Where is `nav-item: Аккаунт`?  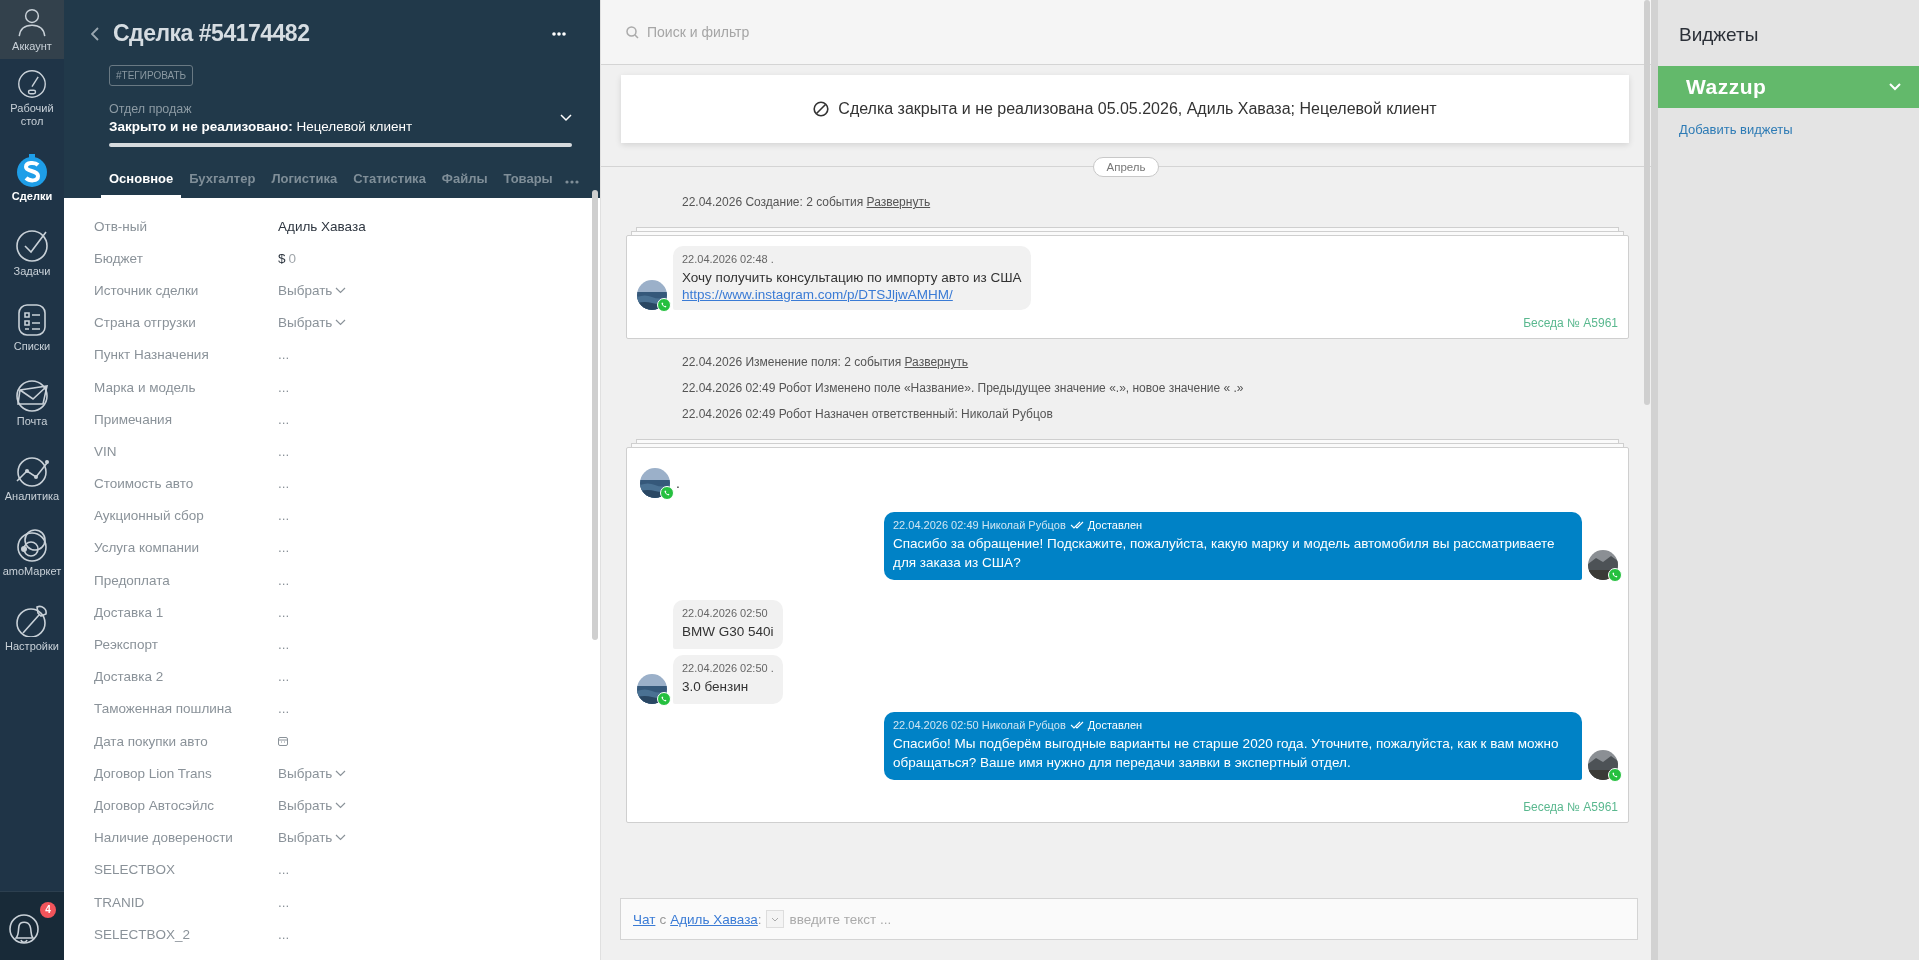
nav-item: Аккаунт is located at coordinates (32, 29).